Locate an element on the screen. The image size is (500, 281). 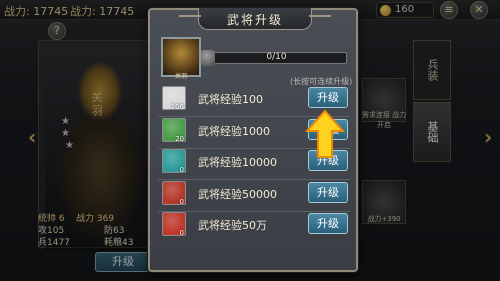
dialog-title: 武将升级 is located at coordinates (254, 20).